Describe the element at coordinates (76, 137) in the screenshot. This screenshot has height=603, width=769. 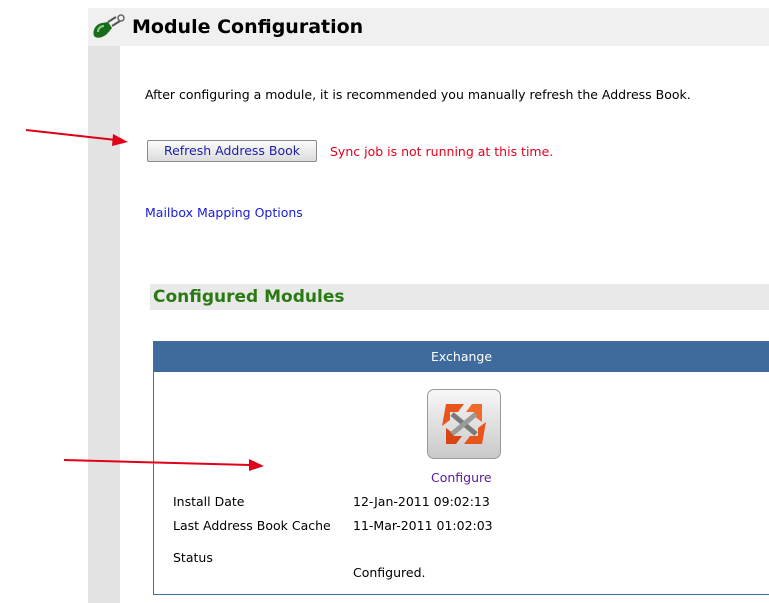
I see `annotation-arrow-refresh` at that location.